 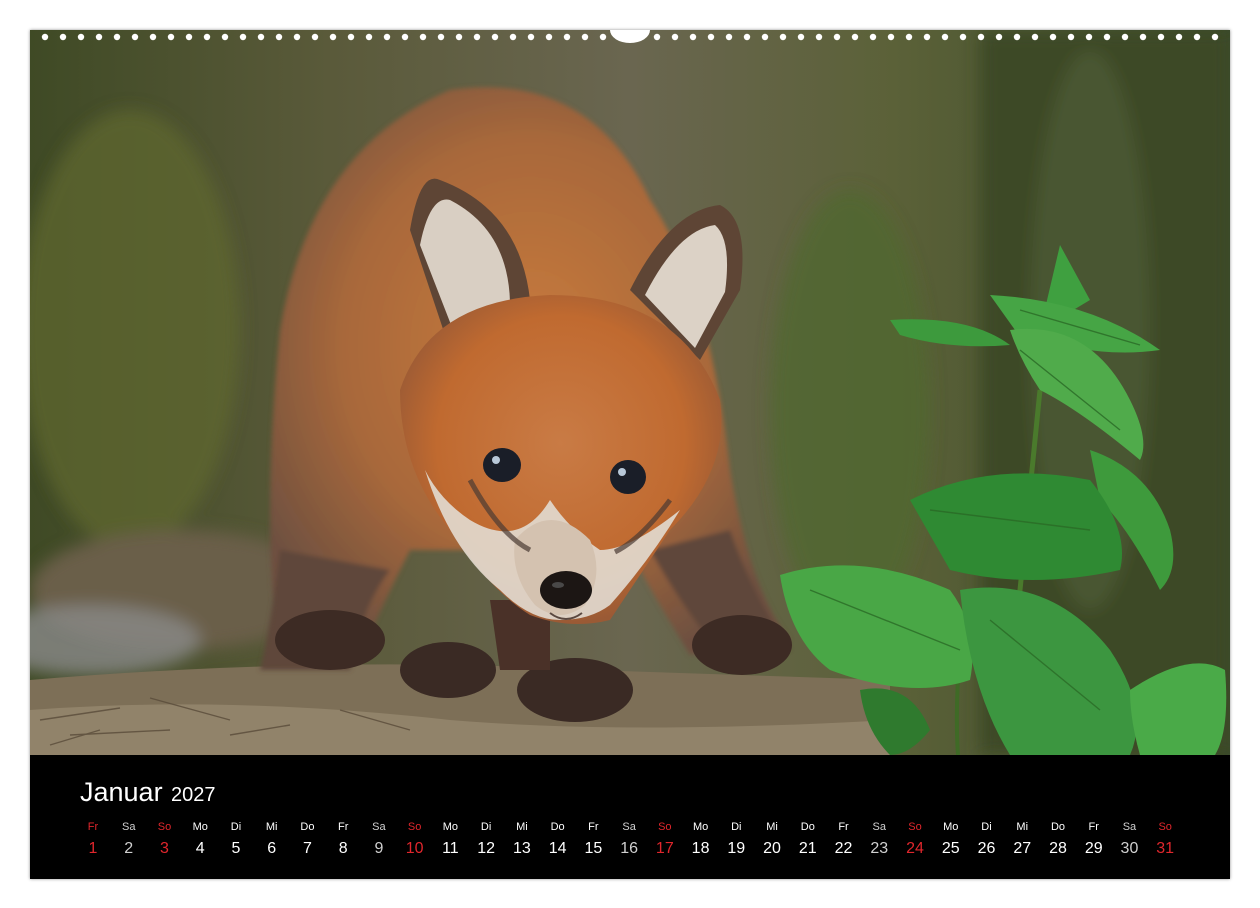 What do you see at coordinates (1022, 848) in the screenshot?
I see `day-number: 27` at bounding box center [1022, 848].